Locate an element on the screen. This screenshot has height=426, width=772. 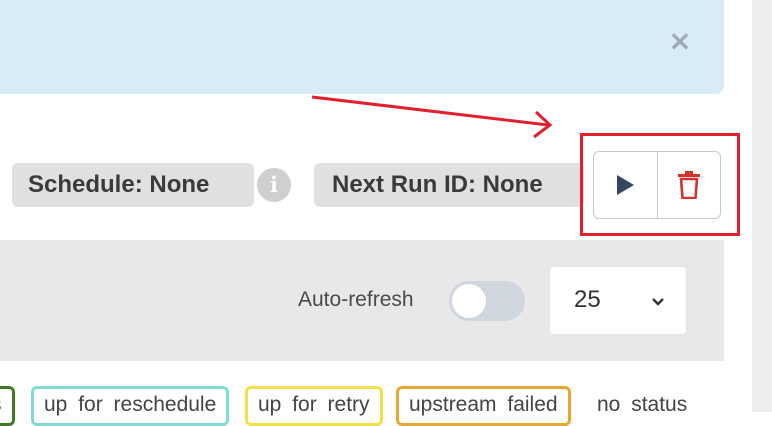
legend-item-no-status: no status is located at coordinates (642, 406).